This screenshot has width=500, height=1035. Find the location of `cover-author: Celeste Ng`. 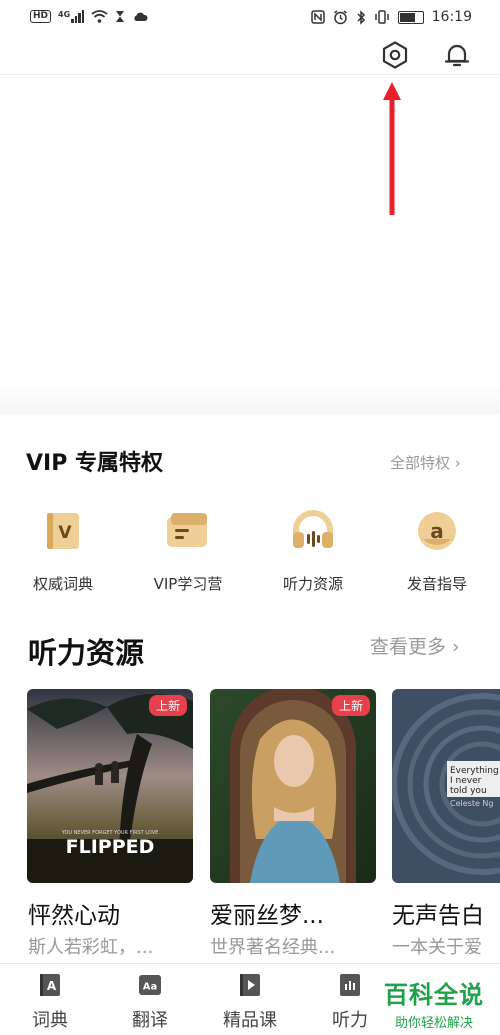

cover-author: Celeste Ng is located at coordinates (472, 803).